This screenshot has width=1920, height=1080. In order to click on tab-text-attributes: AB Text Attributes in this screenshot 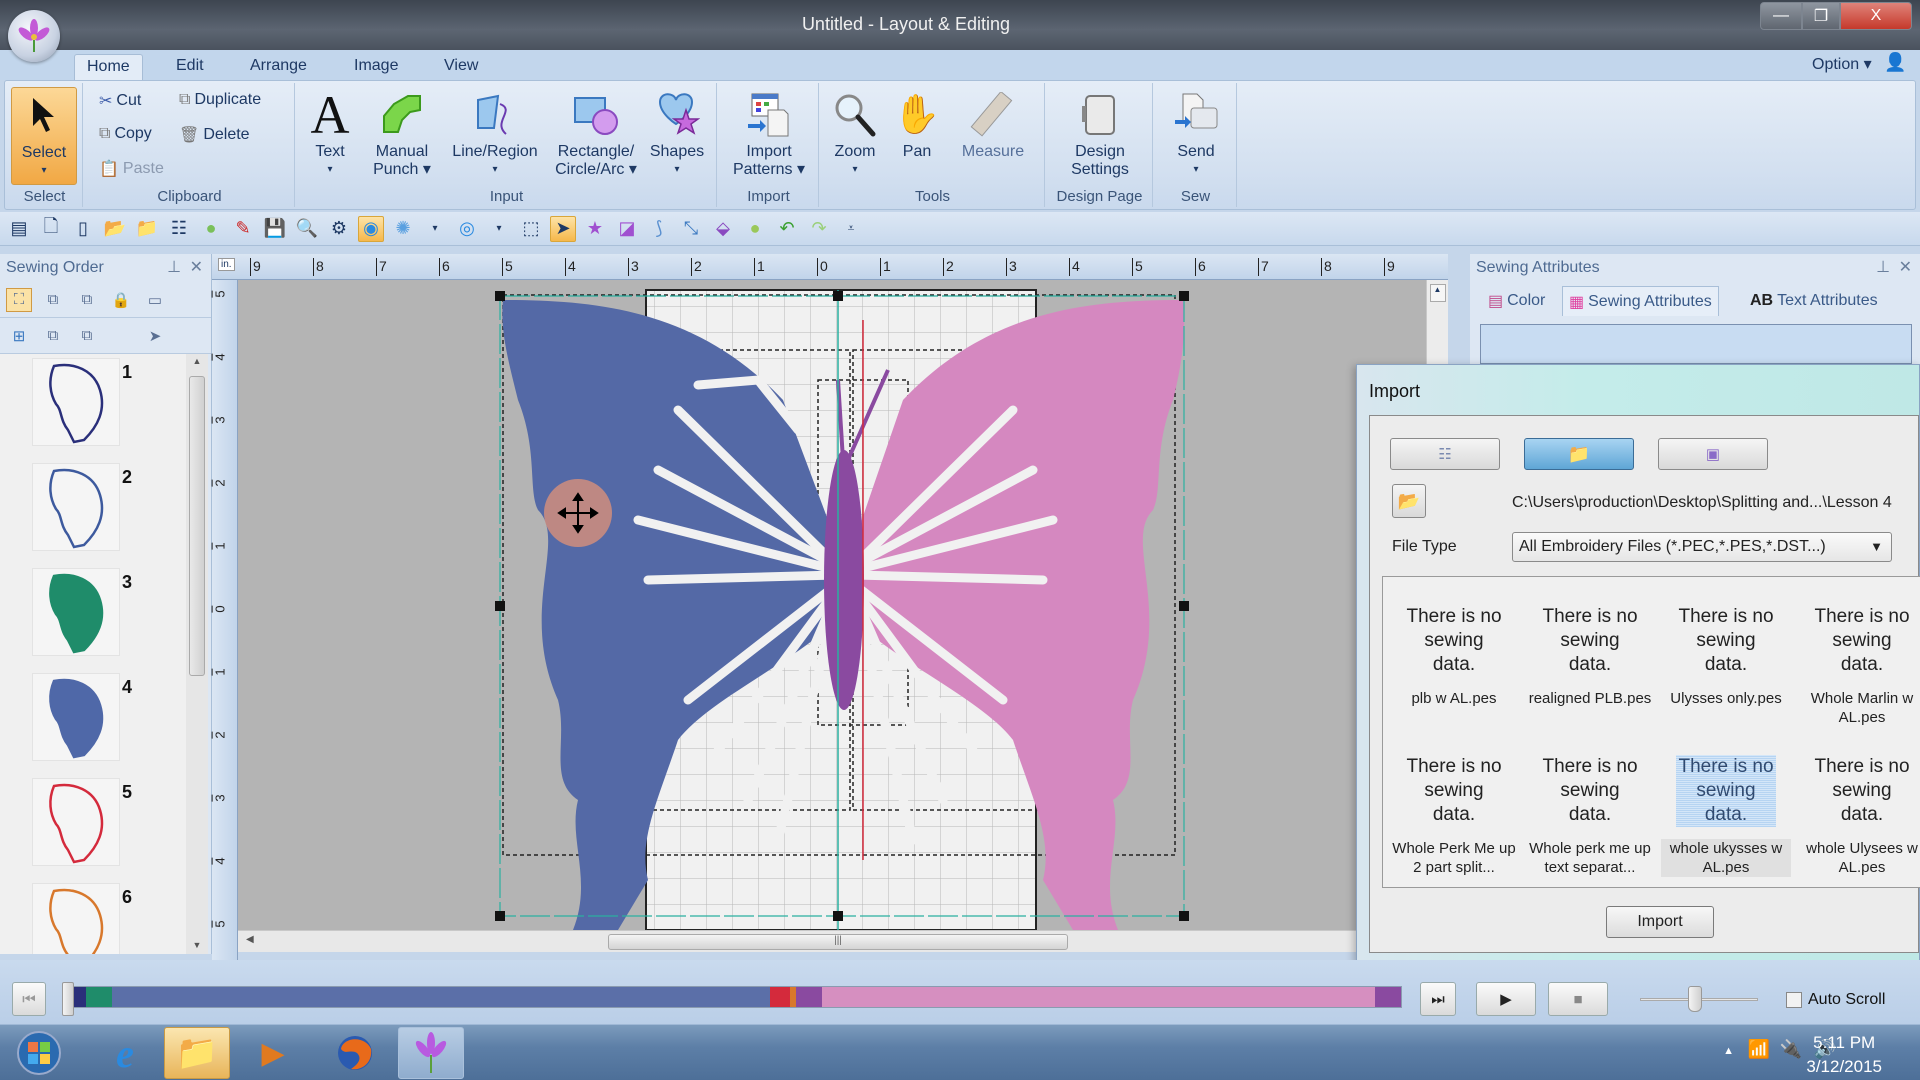, I will do `click(1814, 301)`.